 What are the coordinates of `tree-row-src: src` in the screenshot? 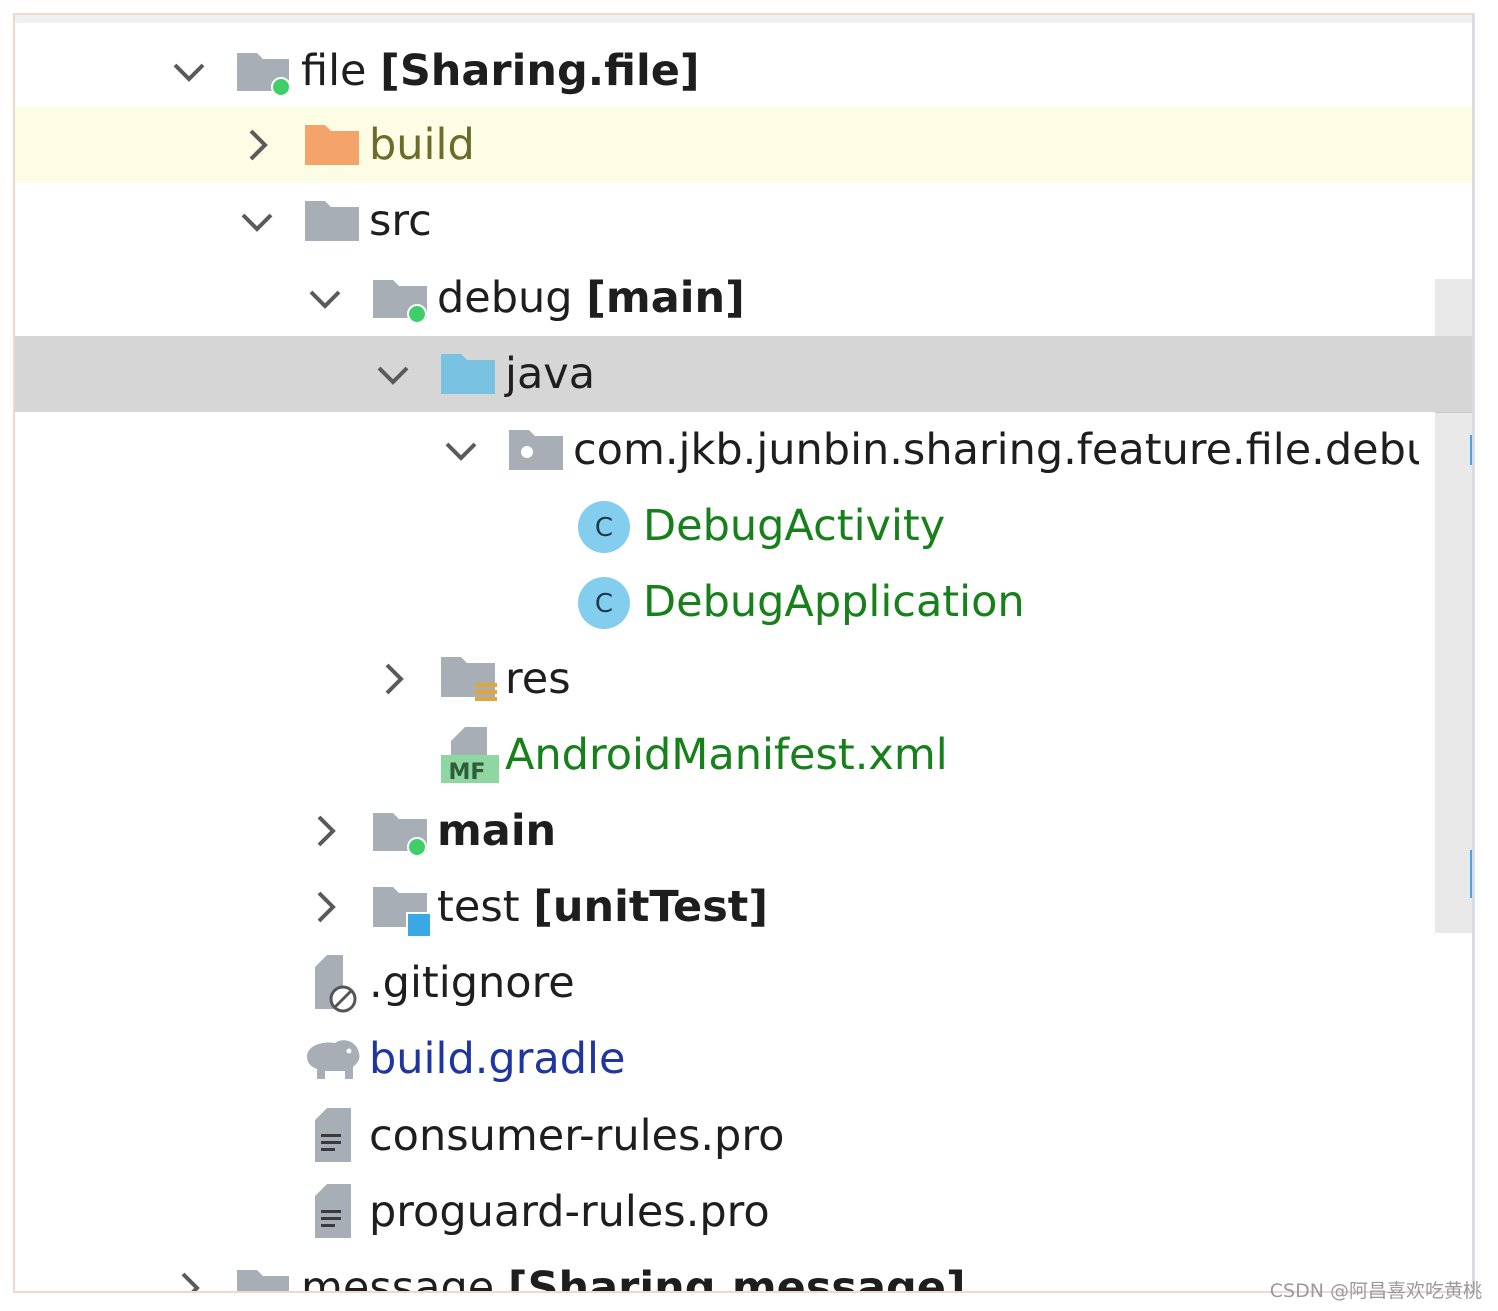 It's located at (743, 221).